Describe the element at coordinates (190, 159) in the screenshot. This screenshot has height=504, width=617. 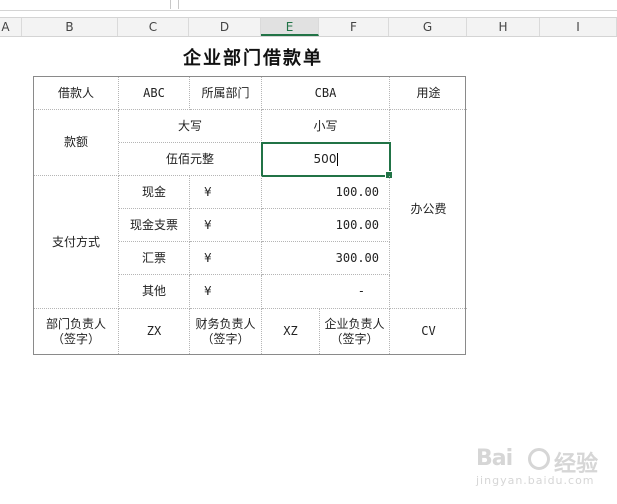
I see `upper-case-value: 伍佰元整` at that location.